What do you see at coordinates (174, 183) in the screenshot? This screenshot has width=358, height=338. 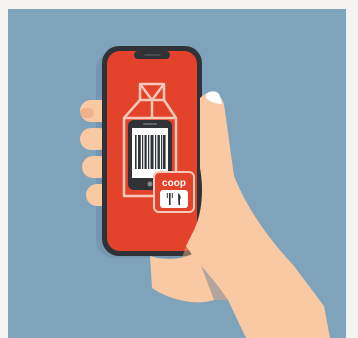 I see `coop-logo-text: coop` at bounding box center [174, 183].